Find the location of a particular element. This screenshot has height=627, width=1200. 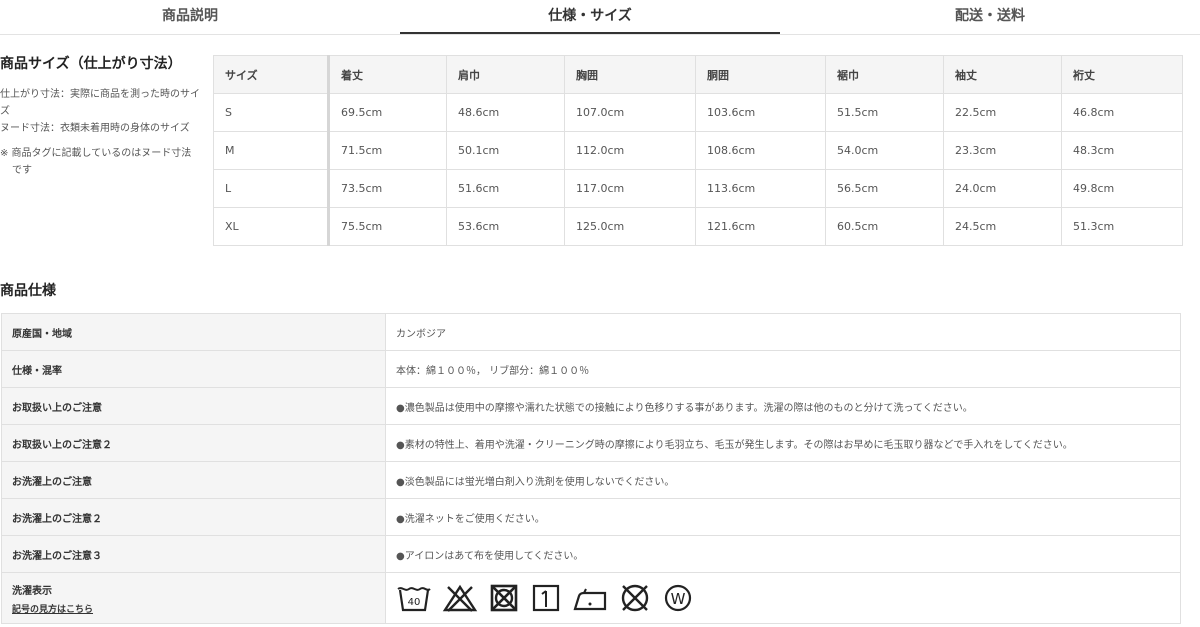

spec-value: ●洗濯ネットをご使用ください。 is located at coordinates (783, 517).